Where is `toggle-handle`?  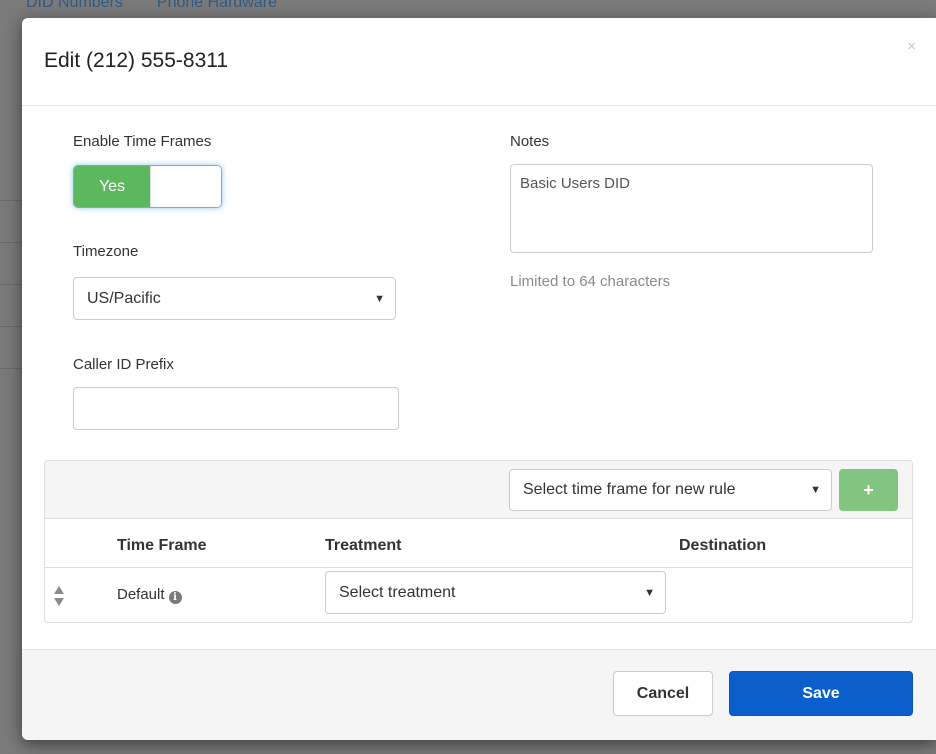 toggle-handle is located at coordinates (185, 186).